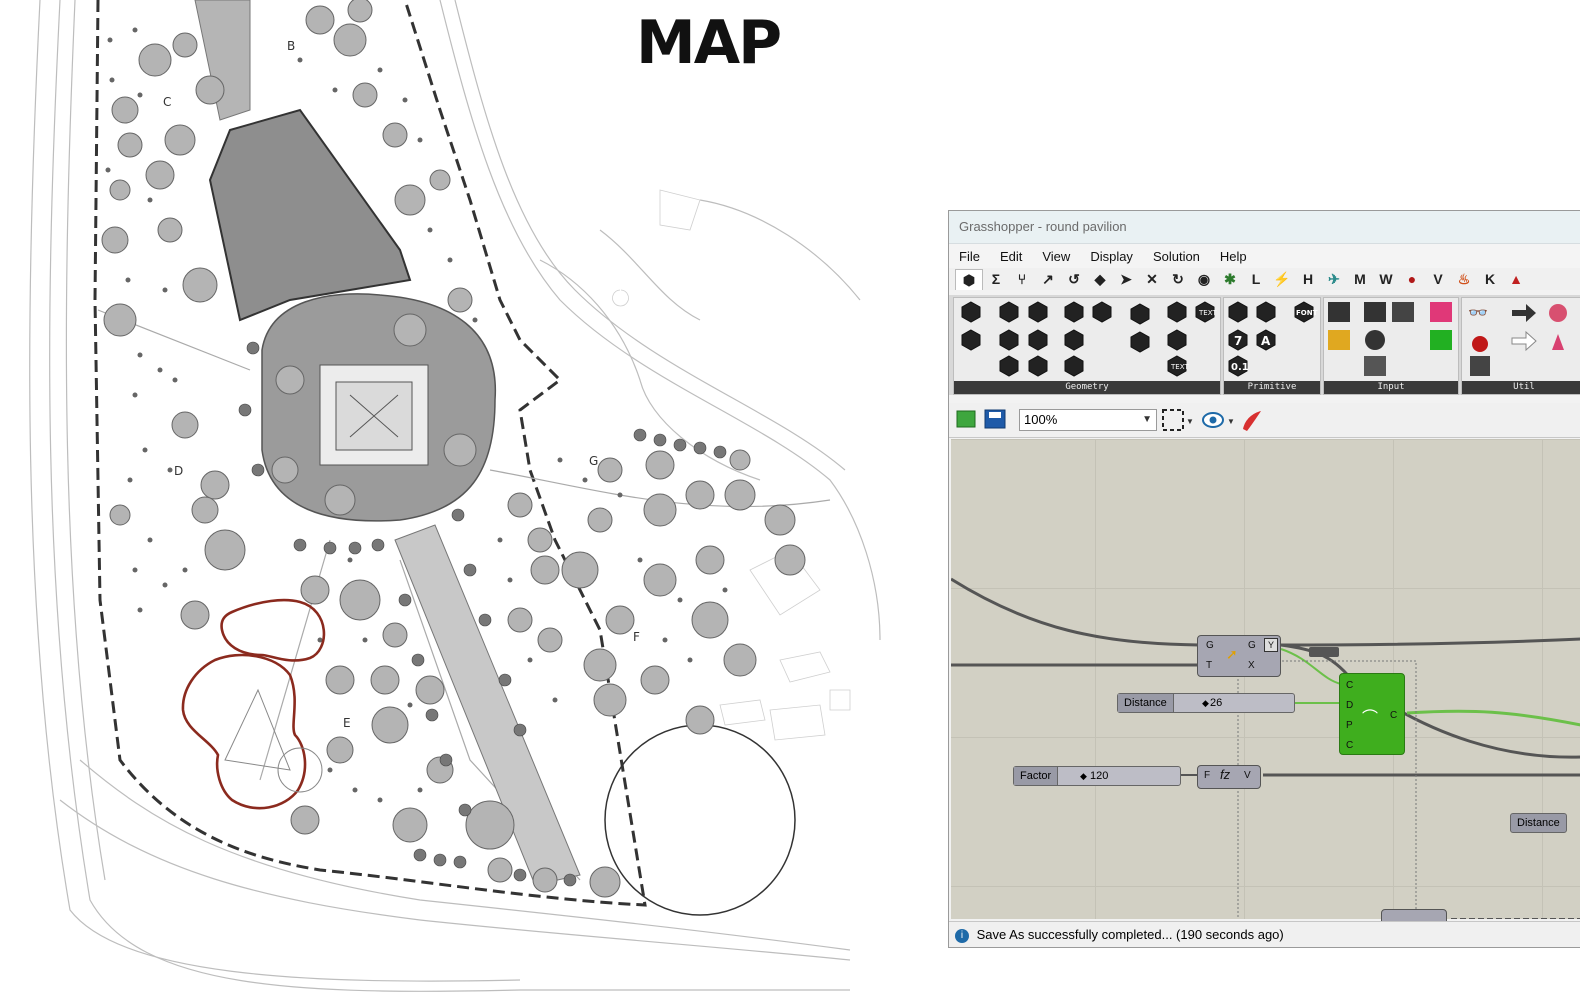  I want to click on param-line-icon, so click(1038, 312).